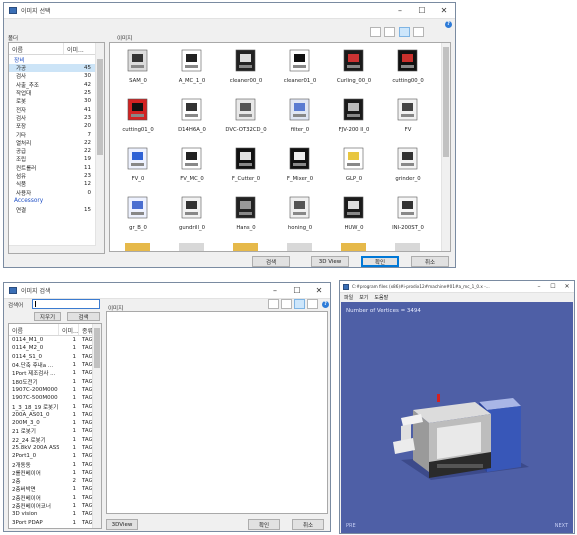  What do you see at coordinates (408, 118) in the screenshot?
I see `thumbnail-tile: FV` at bounding box center [408, 118].